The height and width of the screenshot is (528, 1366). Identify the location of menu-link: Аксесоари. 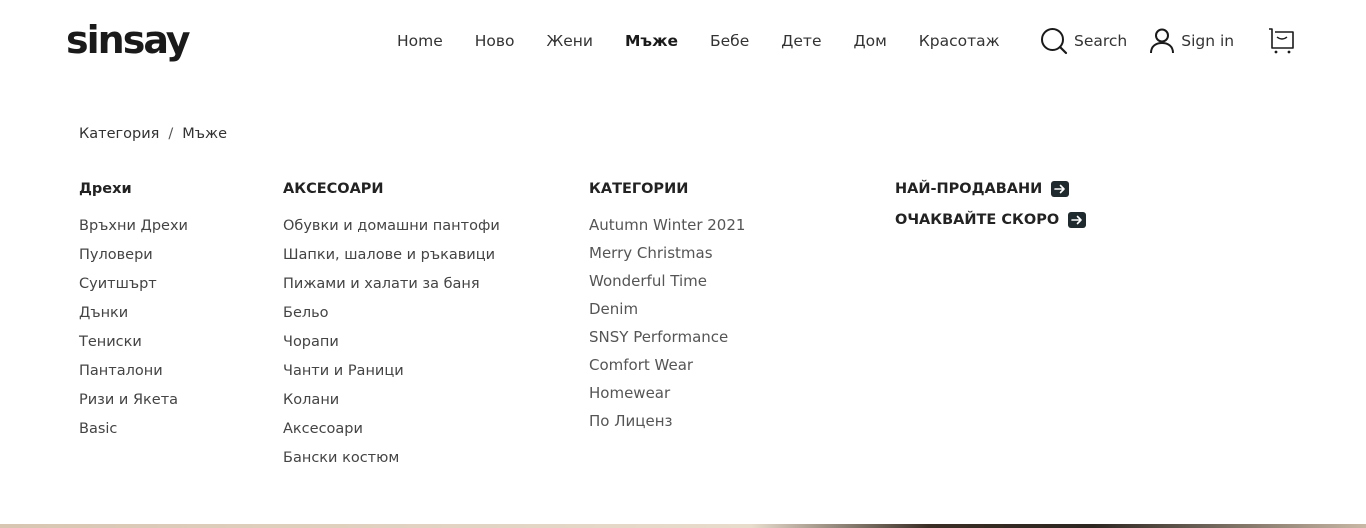
(391, 429).